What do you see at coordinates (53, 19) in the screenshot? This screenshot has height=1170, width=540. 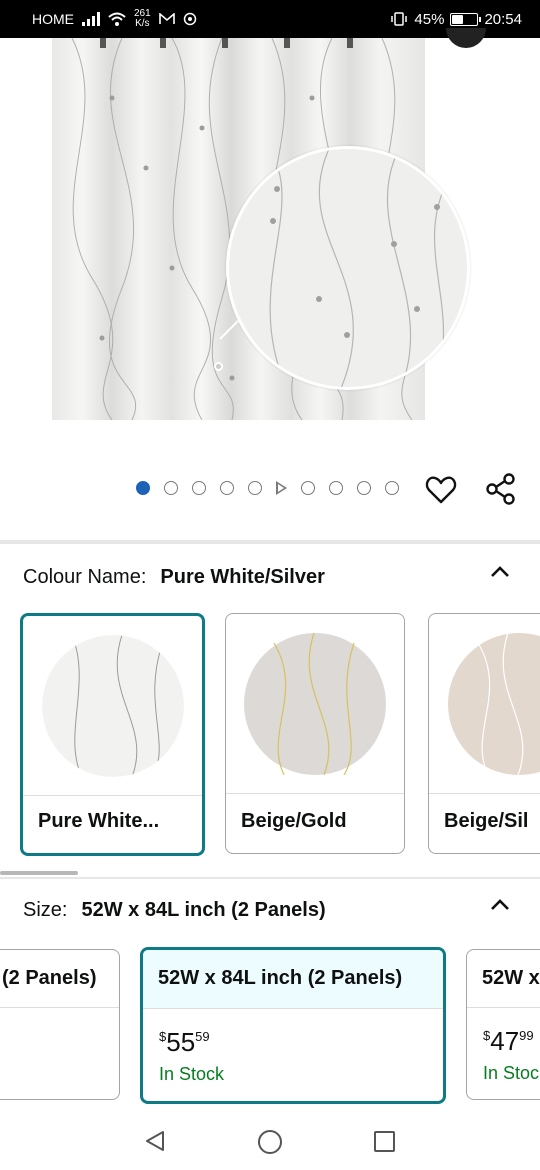 I see `carrier-label: HOME` at bounding box center [53, 19].